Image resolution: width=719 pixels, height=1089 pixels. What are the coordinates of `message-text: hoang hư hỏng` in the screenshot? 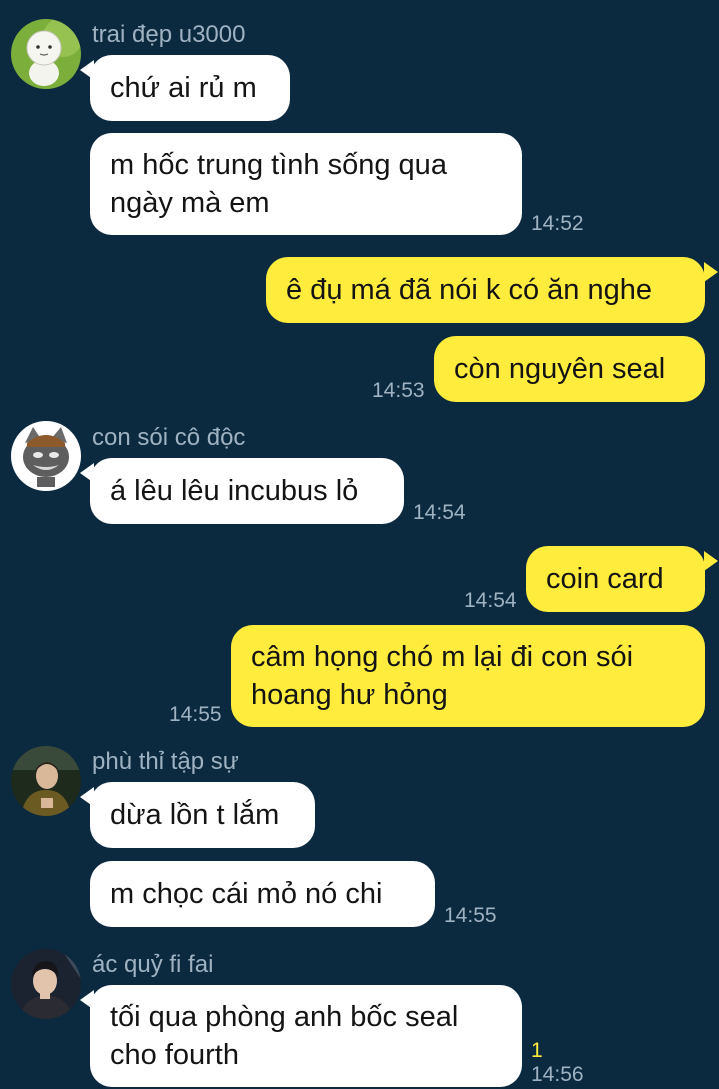 It's located at (349, 695).